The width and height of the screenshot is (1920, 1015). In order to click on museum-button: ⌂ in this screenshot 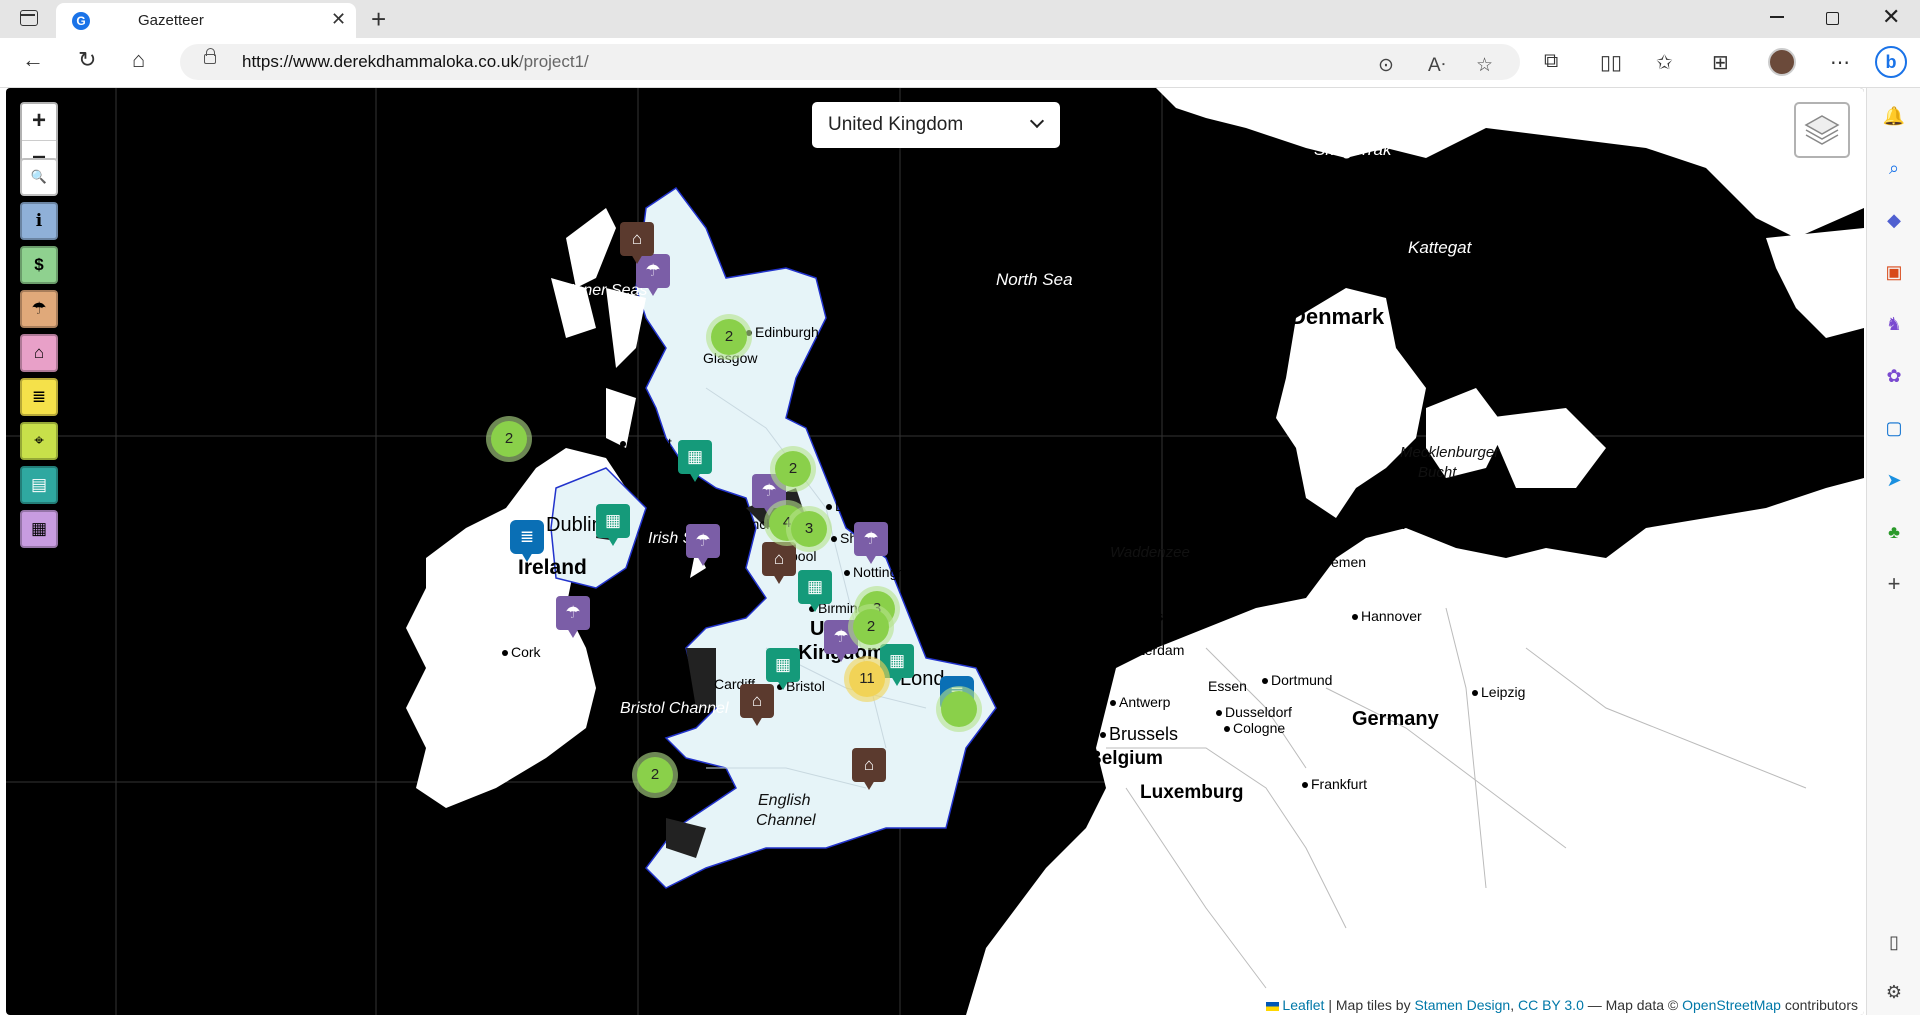, I will do `click(39, 353)`.